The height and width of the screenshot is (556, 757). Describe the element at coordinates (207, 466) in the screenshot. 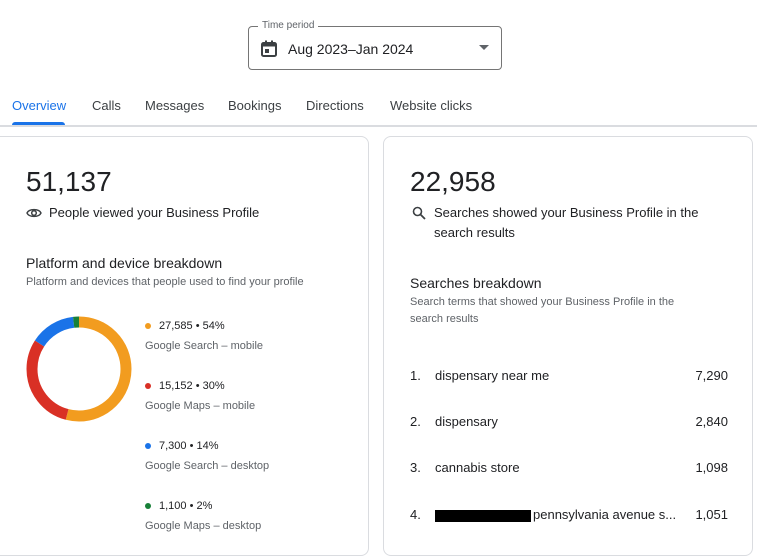

I see `legend-label: Google Search – desktop` at that location.